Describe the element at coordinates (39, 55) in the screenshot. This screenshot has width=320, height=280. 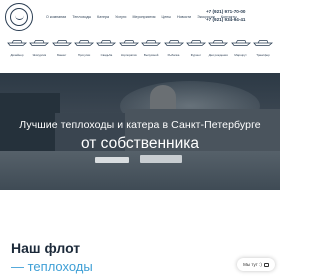
I see `category-label: Экскурсия` at that location.